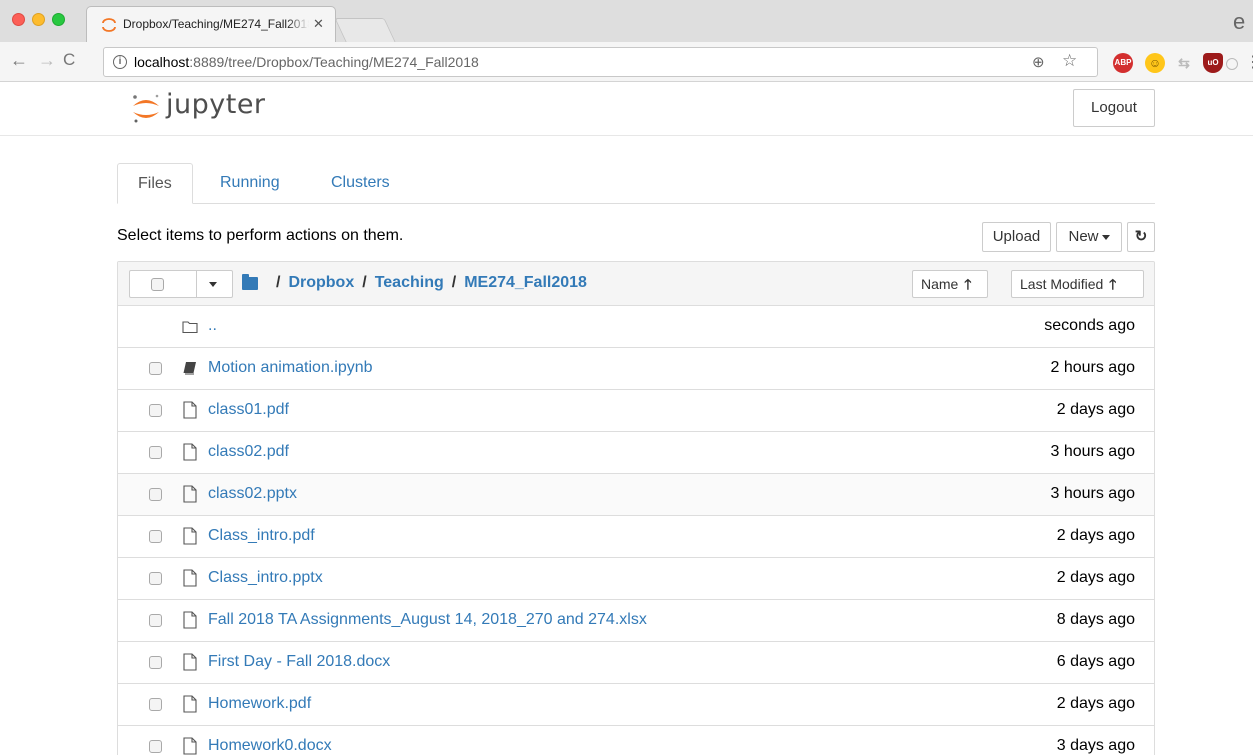 This screenshot has width=1253, height=755. Describe the element at coordinates (1249, 62) in the screenshot. I see `browser-menu-icon: ⋮` at that location.